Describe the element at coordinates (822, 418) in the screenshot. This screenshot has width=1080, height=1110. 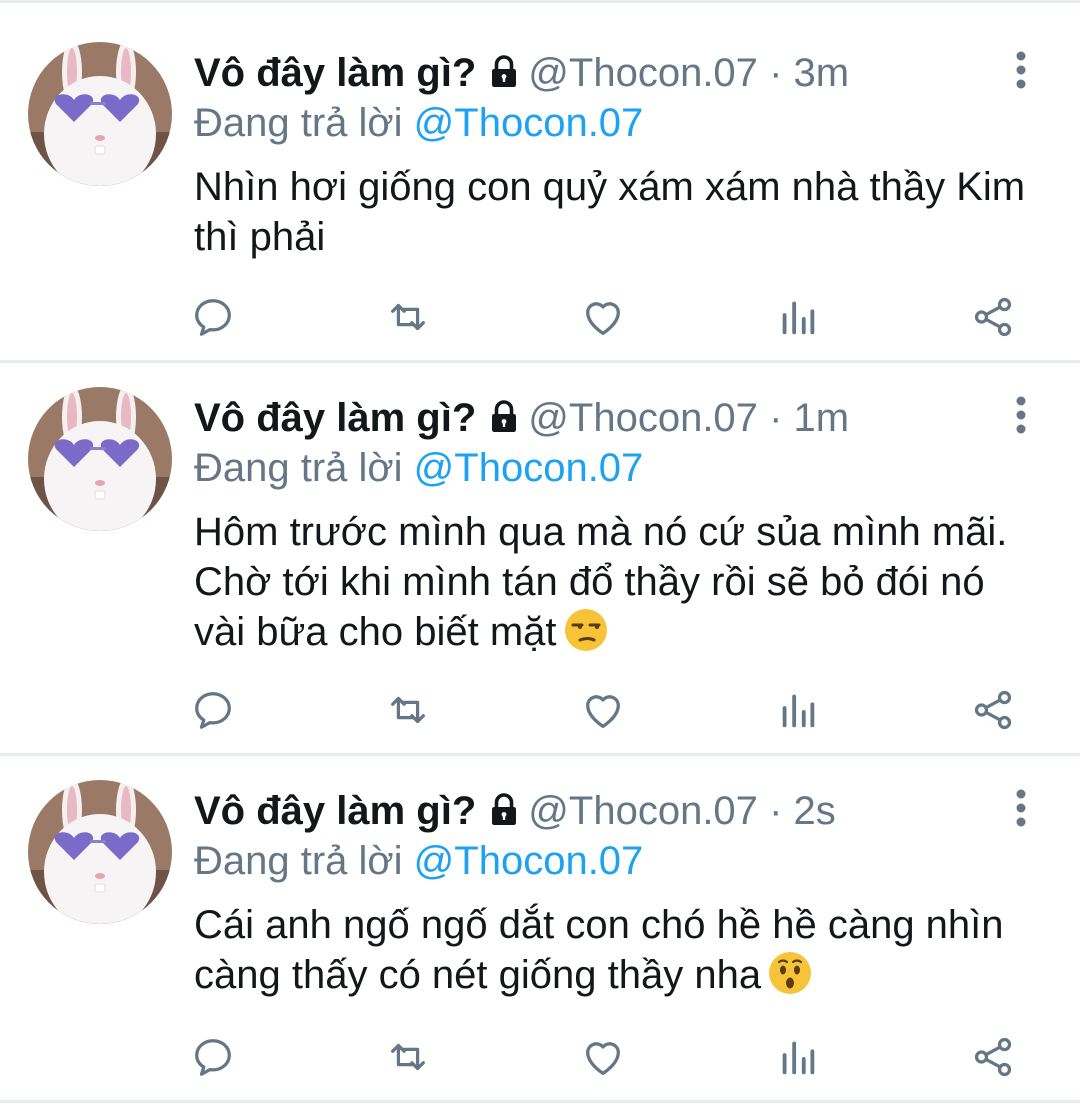
I see `timestamp: 1m` at that location.